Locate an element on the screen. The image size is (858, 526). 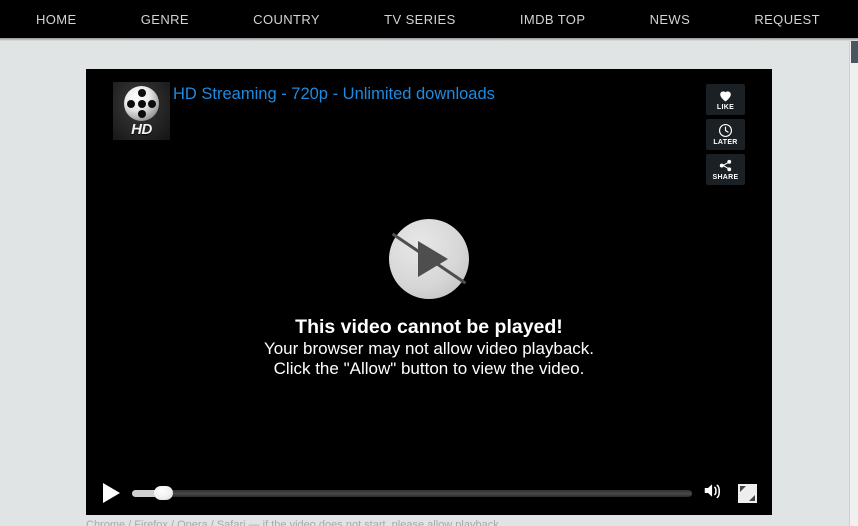
seek-bar is located at coordinates (412, 493).